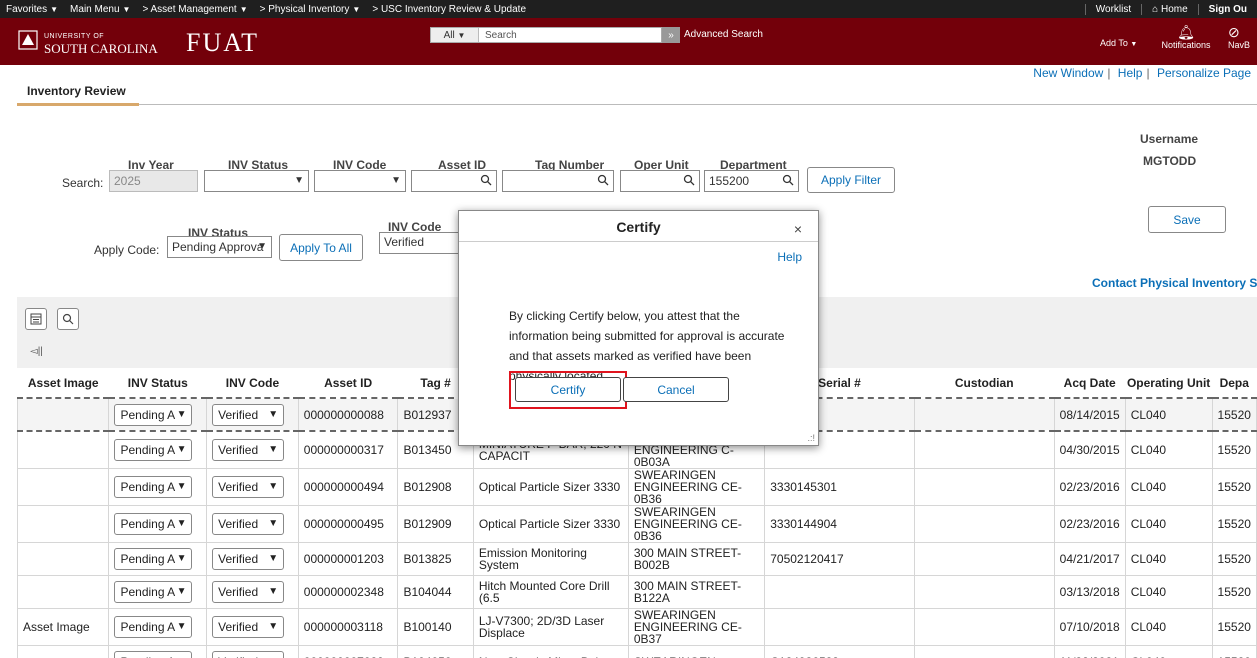  I want to click on grid-view-button, so click(36, 319).